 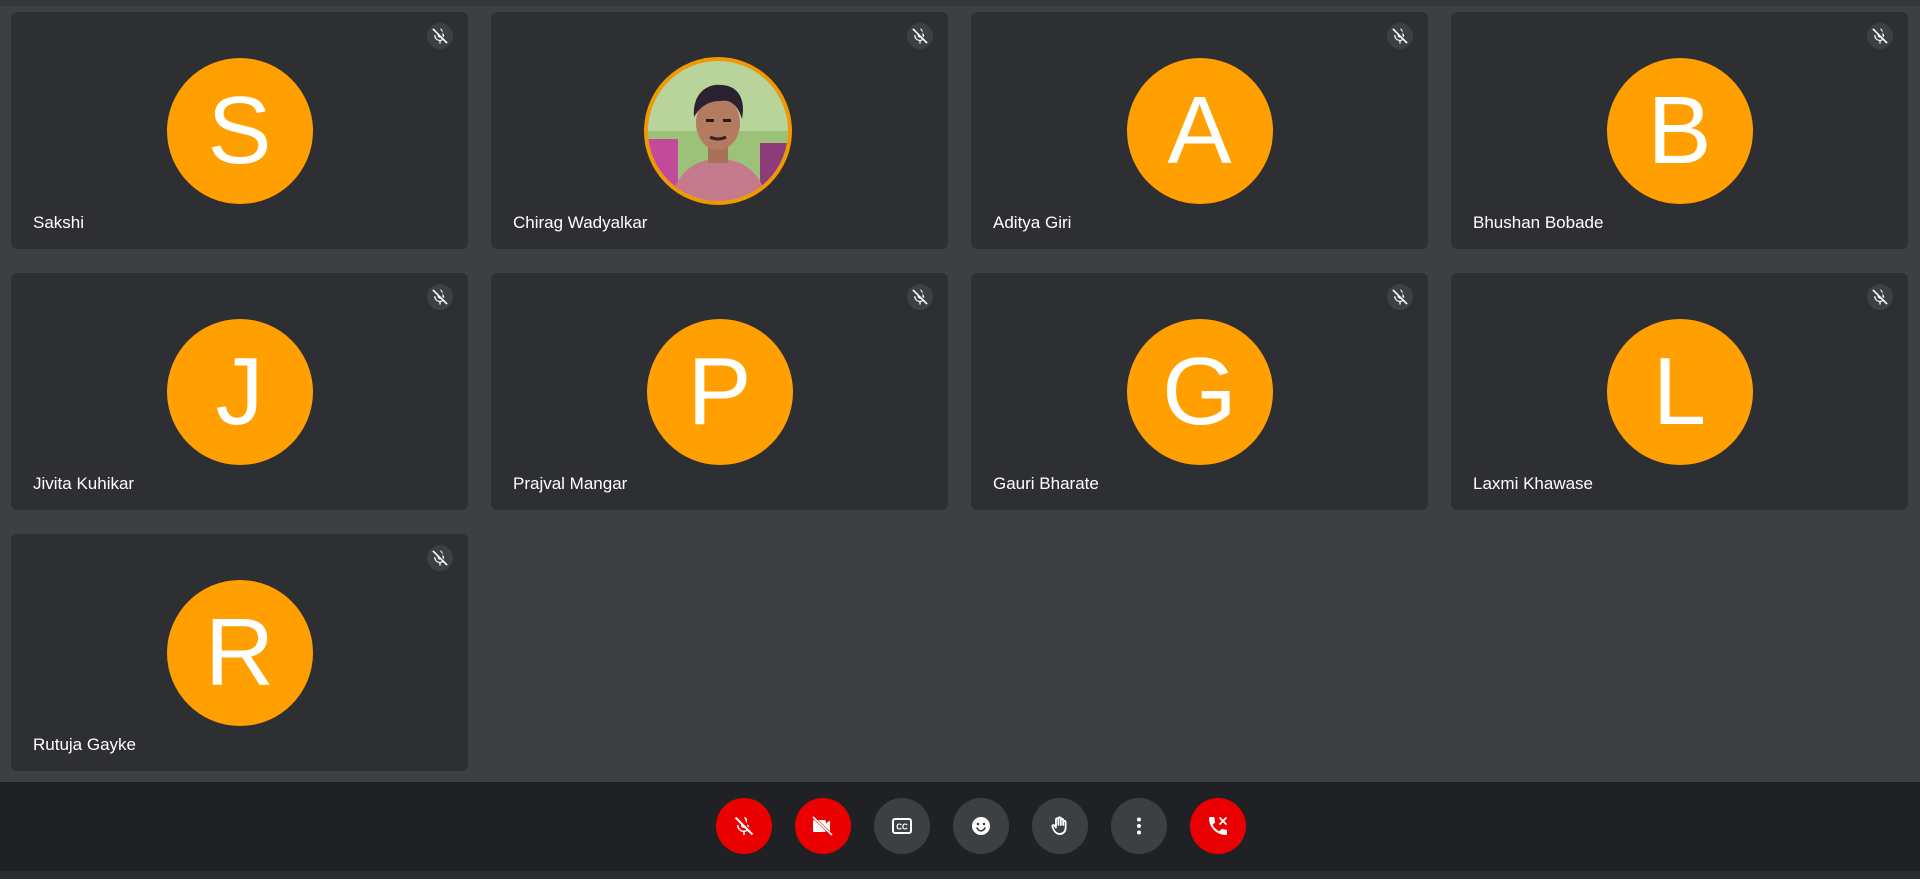 I want to click on participant-tile: A Aditya Giri, so click(x=1199, y=130).